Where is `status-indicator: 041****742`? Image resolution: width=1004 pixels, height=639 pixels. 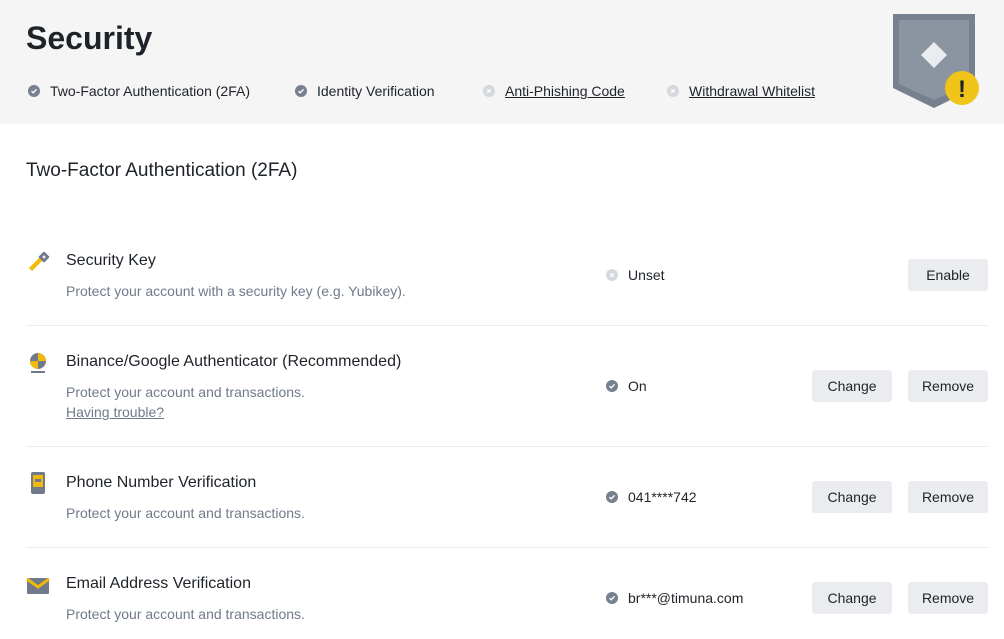 status-indicator: 041****742 is located at coordinates (651, 497).